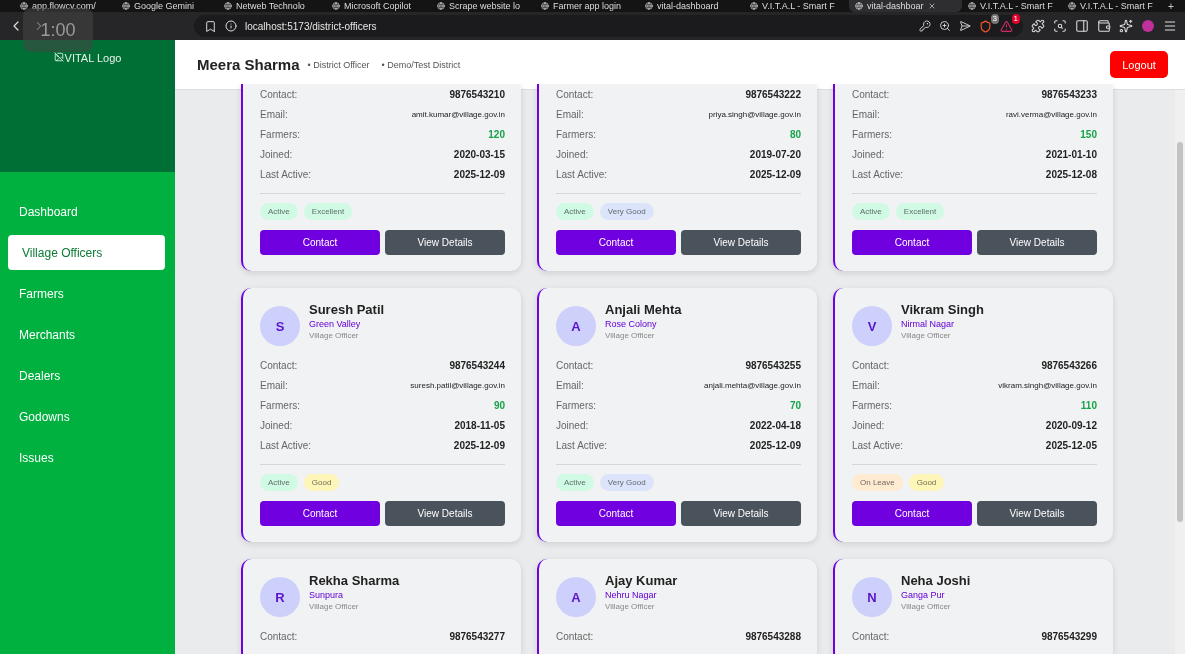  I want to click on browser-tab: Farmer app login, so click(587, 6).